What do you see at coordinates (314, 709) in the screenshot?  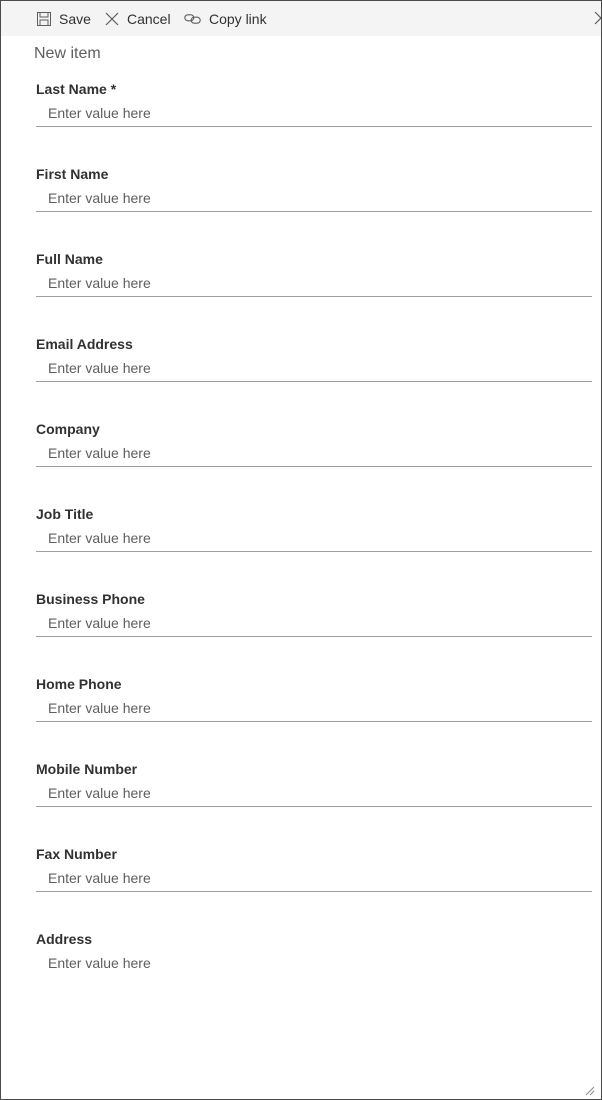 I see `home-phone-input: Enter value here` at bounding box center [314, 709].